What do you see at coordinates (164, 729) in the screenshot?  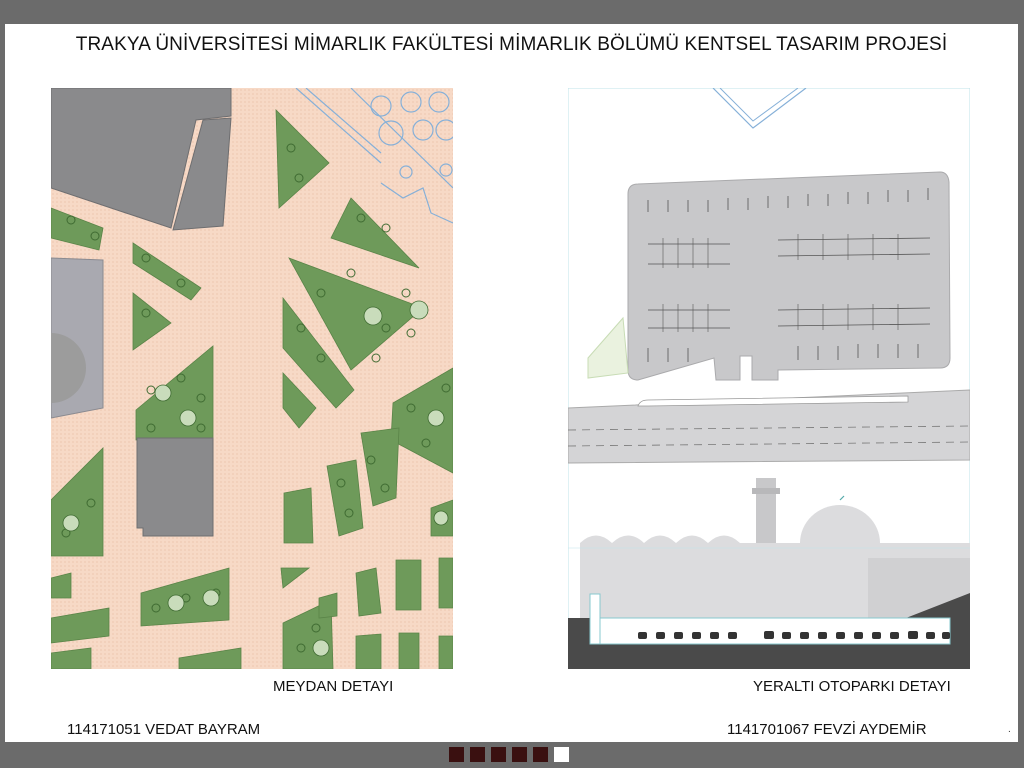 I see `student-left-label: 114171051 VEDAT BAYRAM` at bounding box center [164, 729].